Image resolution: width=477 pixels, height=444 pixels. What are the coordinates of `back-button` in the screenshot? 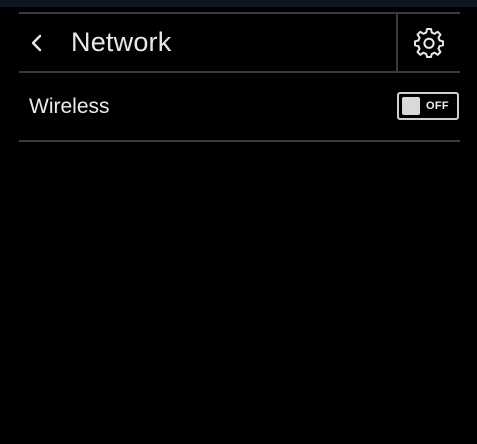 It's located at (37, 42).